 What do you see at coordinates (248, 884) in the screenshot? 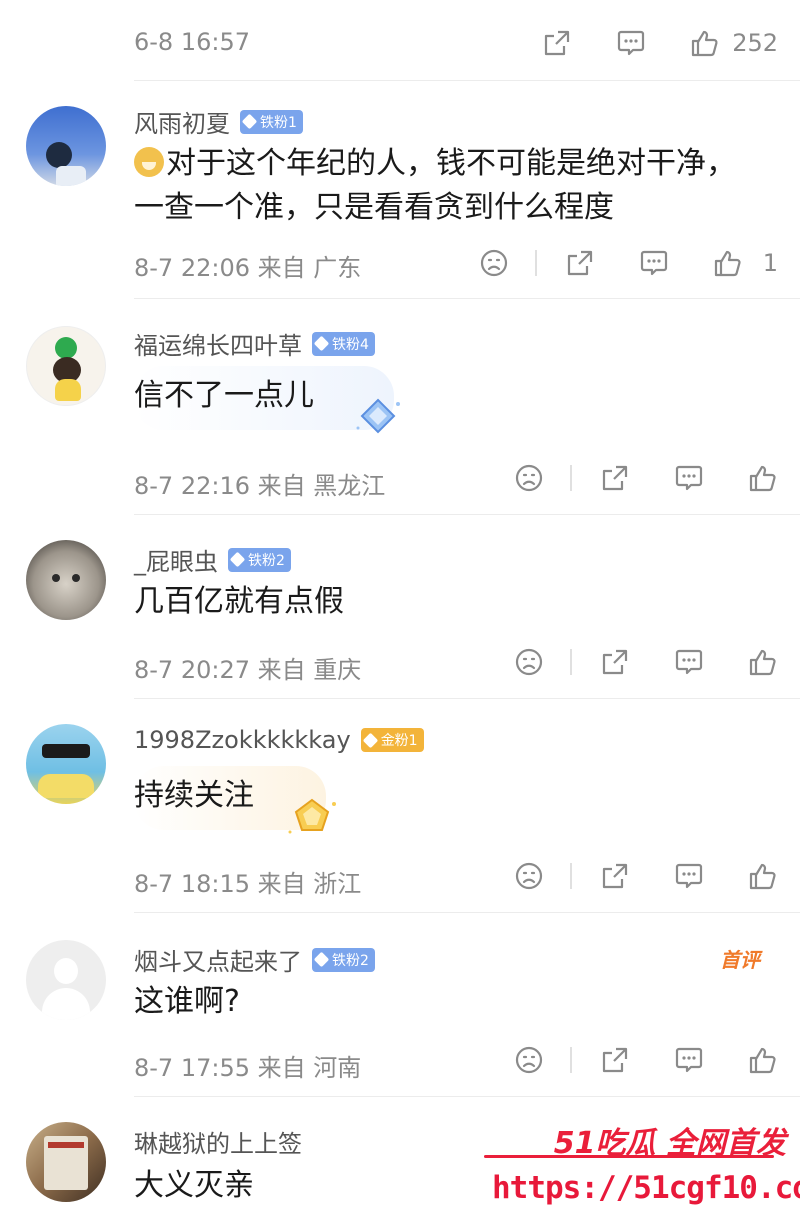
I see `comment-meta: 8-7 18:15 来自 浙江` at bounding box center [248, 884].